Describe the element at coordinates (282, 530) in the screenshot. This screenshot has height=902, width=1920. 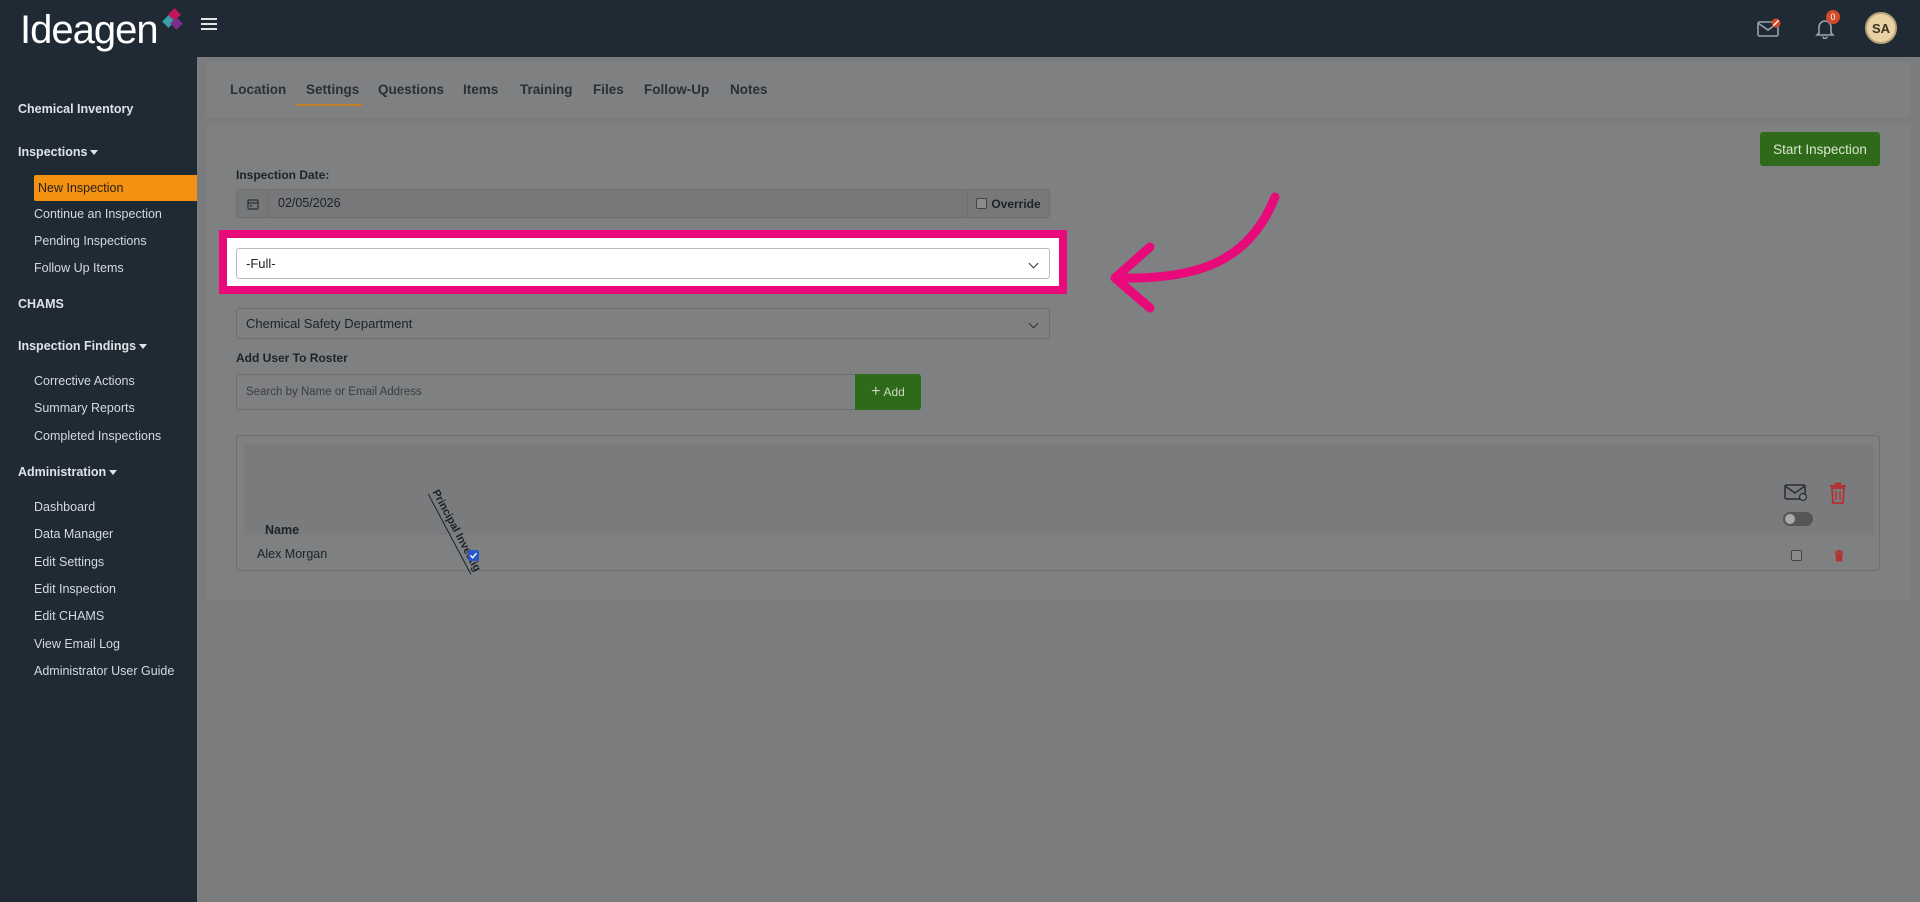
I see `column-header-name: Name` at that location.